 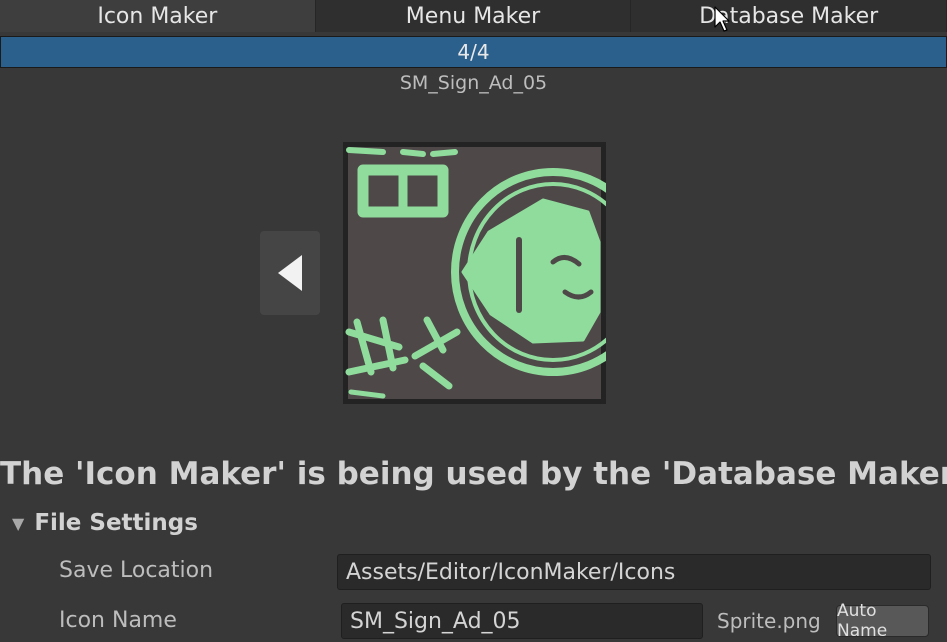 I want to click on icon-preview, so click(x=474, y=273).